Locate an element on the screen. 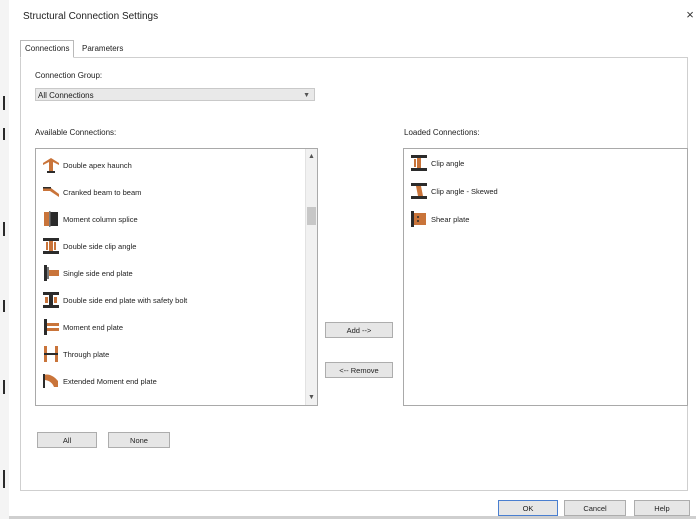  item-label: Moment end plate is located at coordinates (93, 327).